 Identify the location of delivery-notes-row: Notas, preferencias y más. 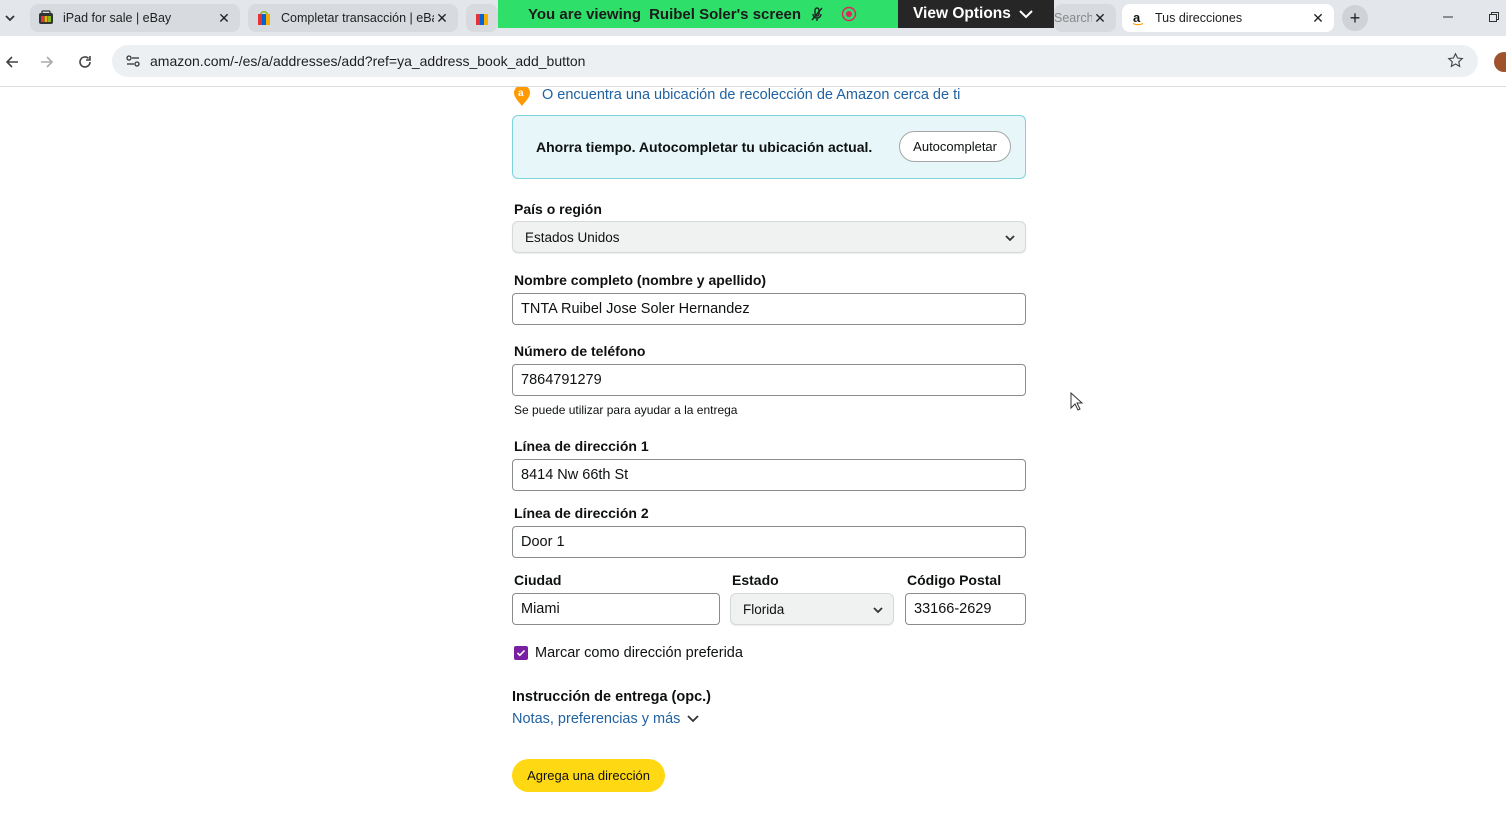
(606, 719).